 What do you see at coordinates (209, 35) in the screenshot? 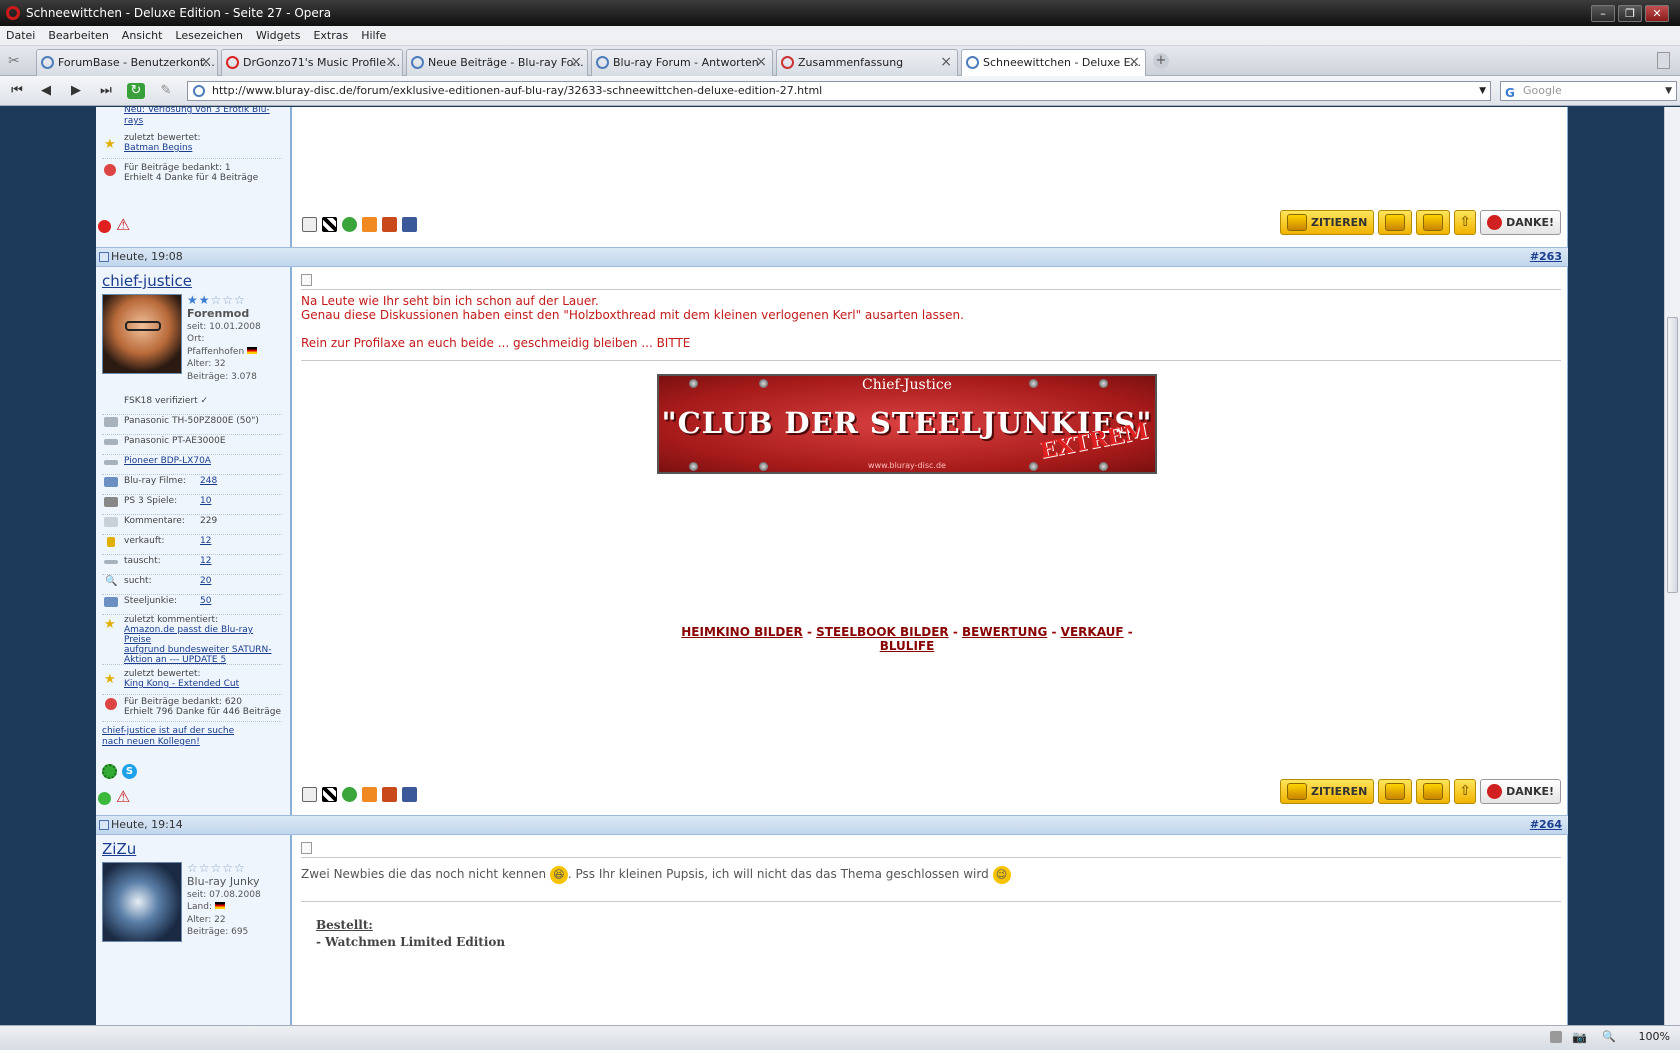
I see `menu-lesezeichen: Lesezeichen` at bounding box center [209, 35].